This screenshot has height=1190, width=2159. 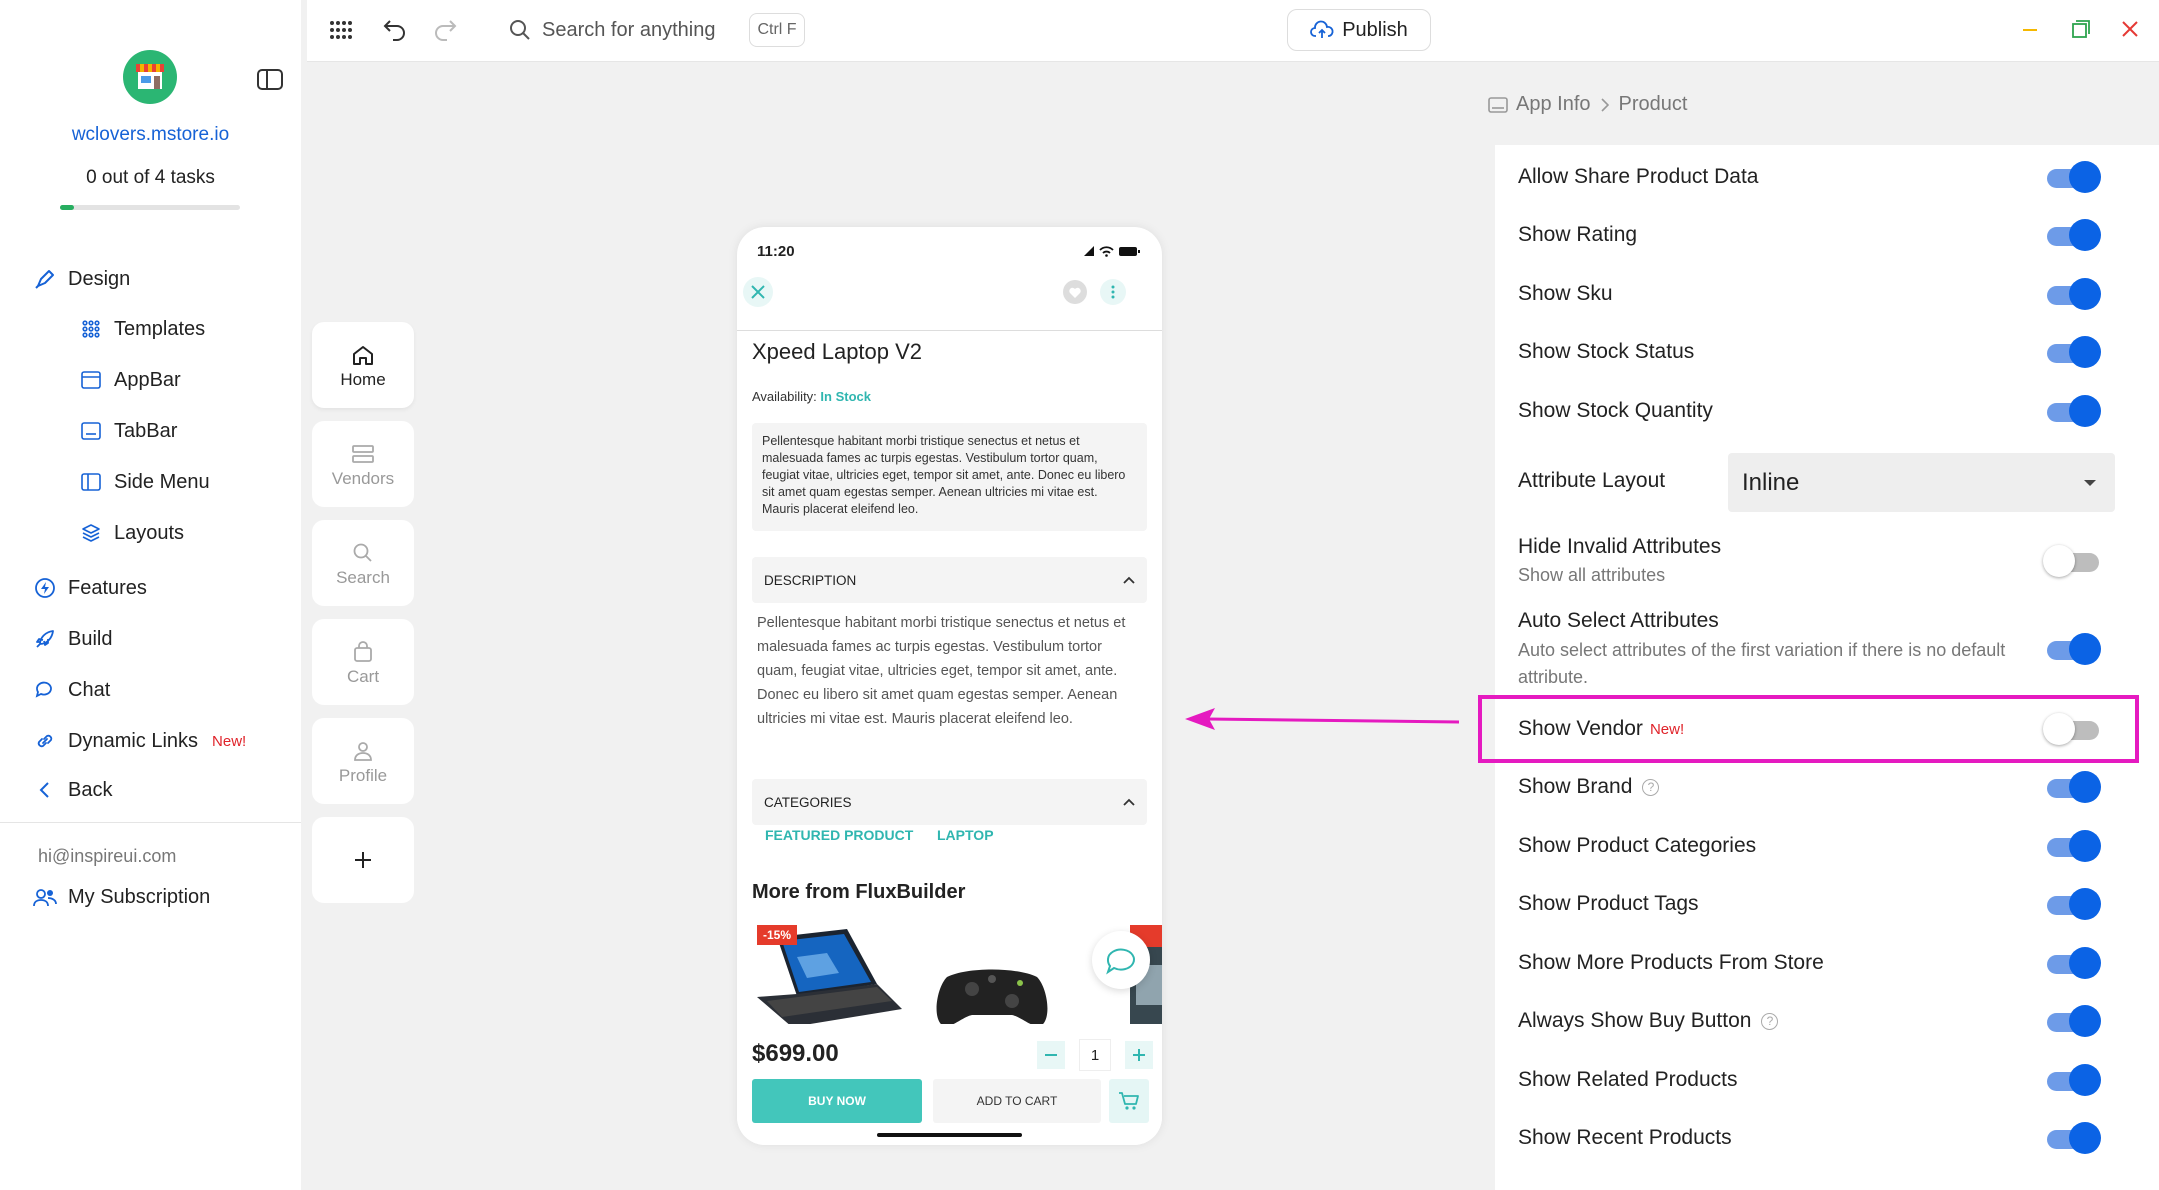 What do you see at coordinates (128, 431) in the screenshot?
I see `nav-tabbar: TabBar` at bounding box center [128, 431].